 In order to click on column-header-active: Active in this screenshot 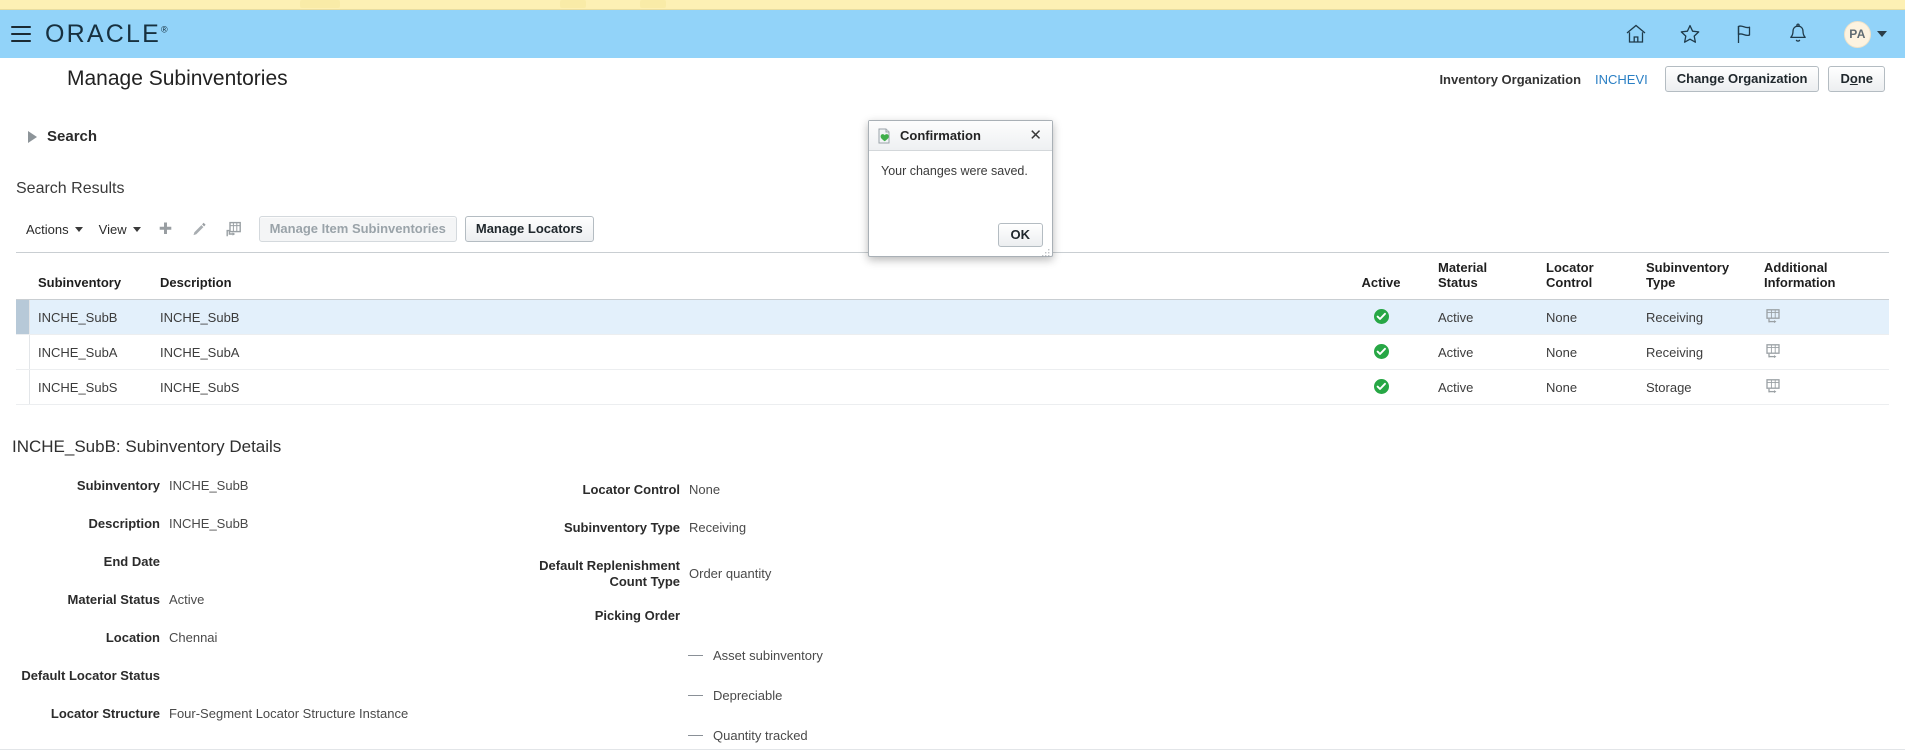, I will do `click(1381, 287)`.